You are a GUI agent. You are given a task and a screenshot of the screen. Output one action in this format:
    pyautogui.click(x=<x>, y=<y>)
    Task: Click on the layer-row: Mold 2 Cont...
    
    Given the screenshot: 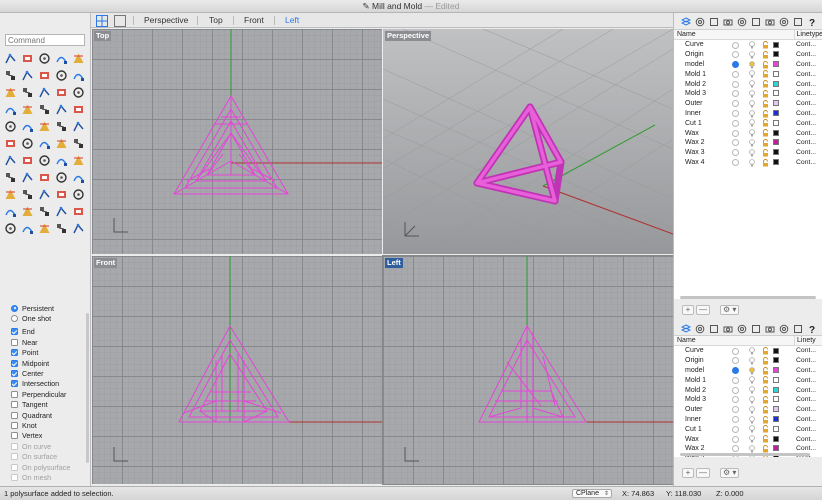 What is the action you would take?
    pyautogui.click(x=748, y=84)
    